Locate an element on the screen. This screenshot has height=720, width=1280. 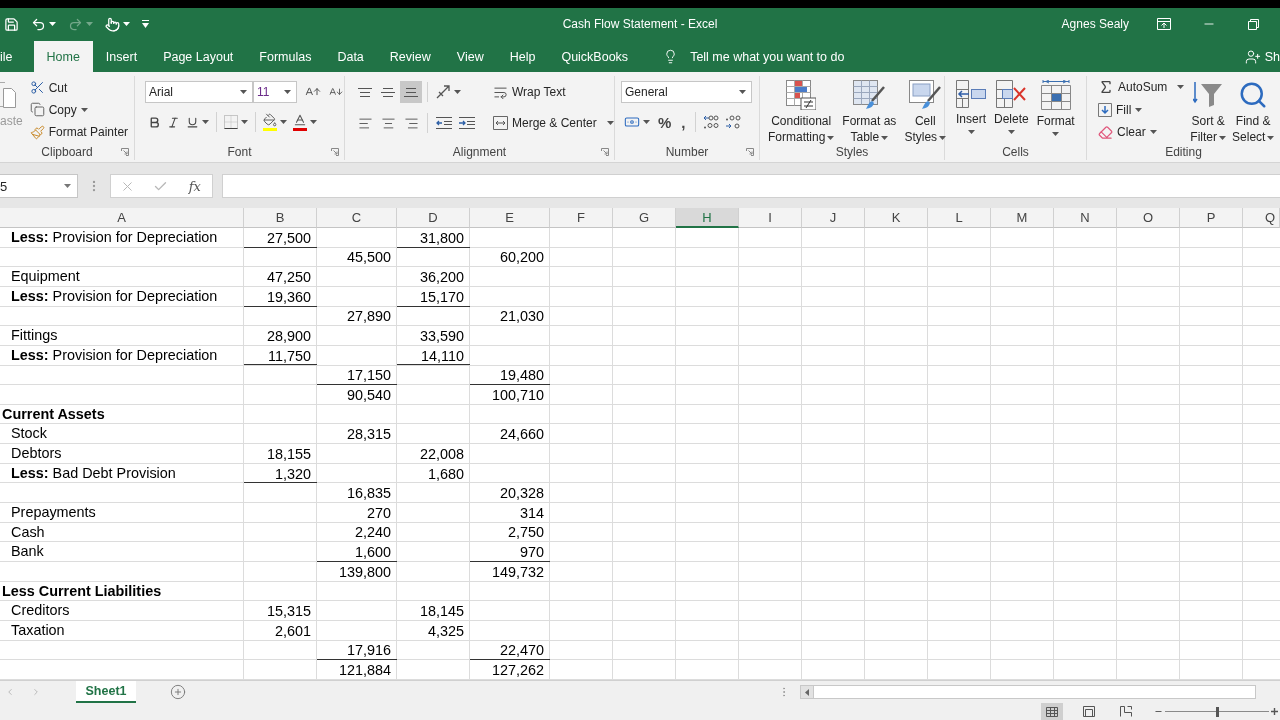
amount-cell: 19,480 is located at coordinates (510, 375).